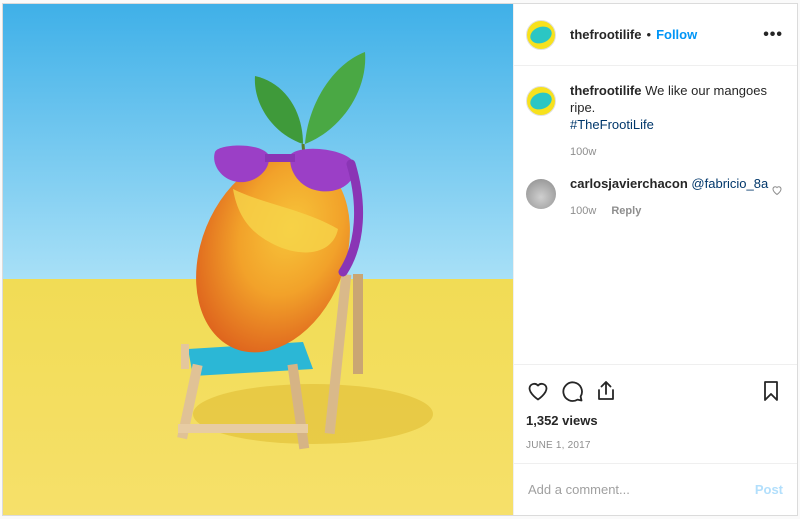  What do you see at coordinates (626, 211) in the screenshot?
I see `reply-button: Reply` at bounding box center [626, 211].